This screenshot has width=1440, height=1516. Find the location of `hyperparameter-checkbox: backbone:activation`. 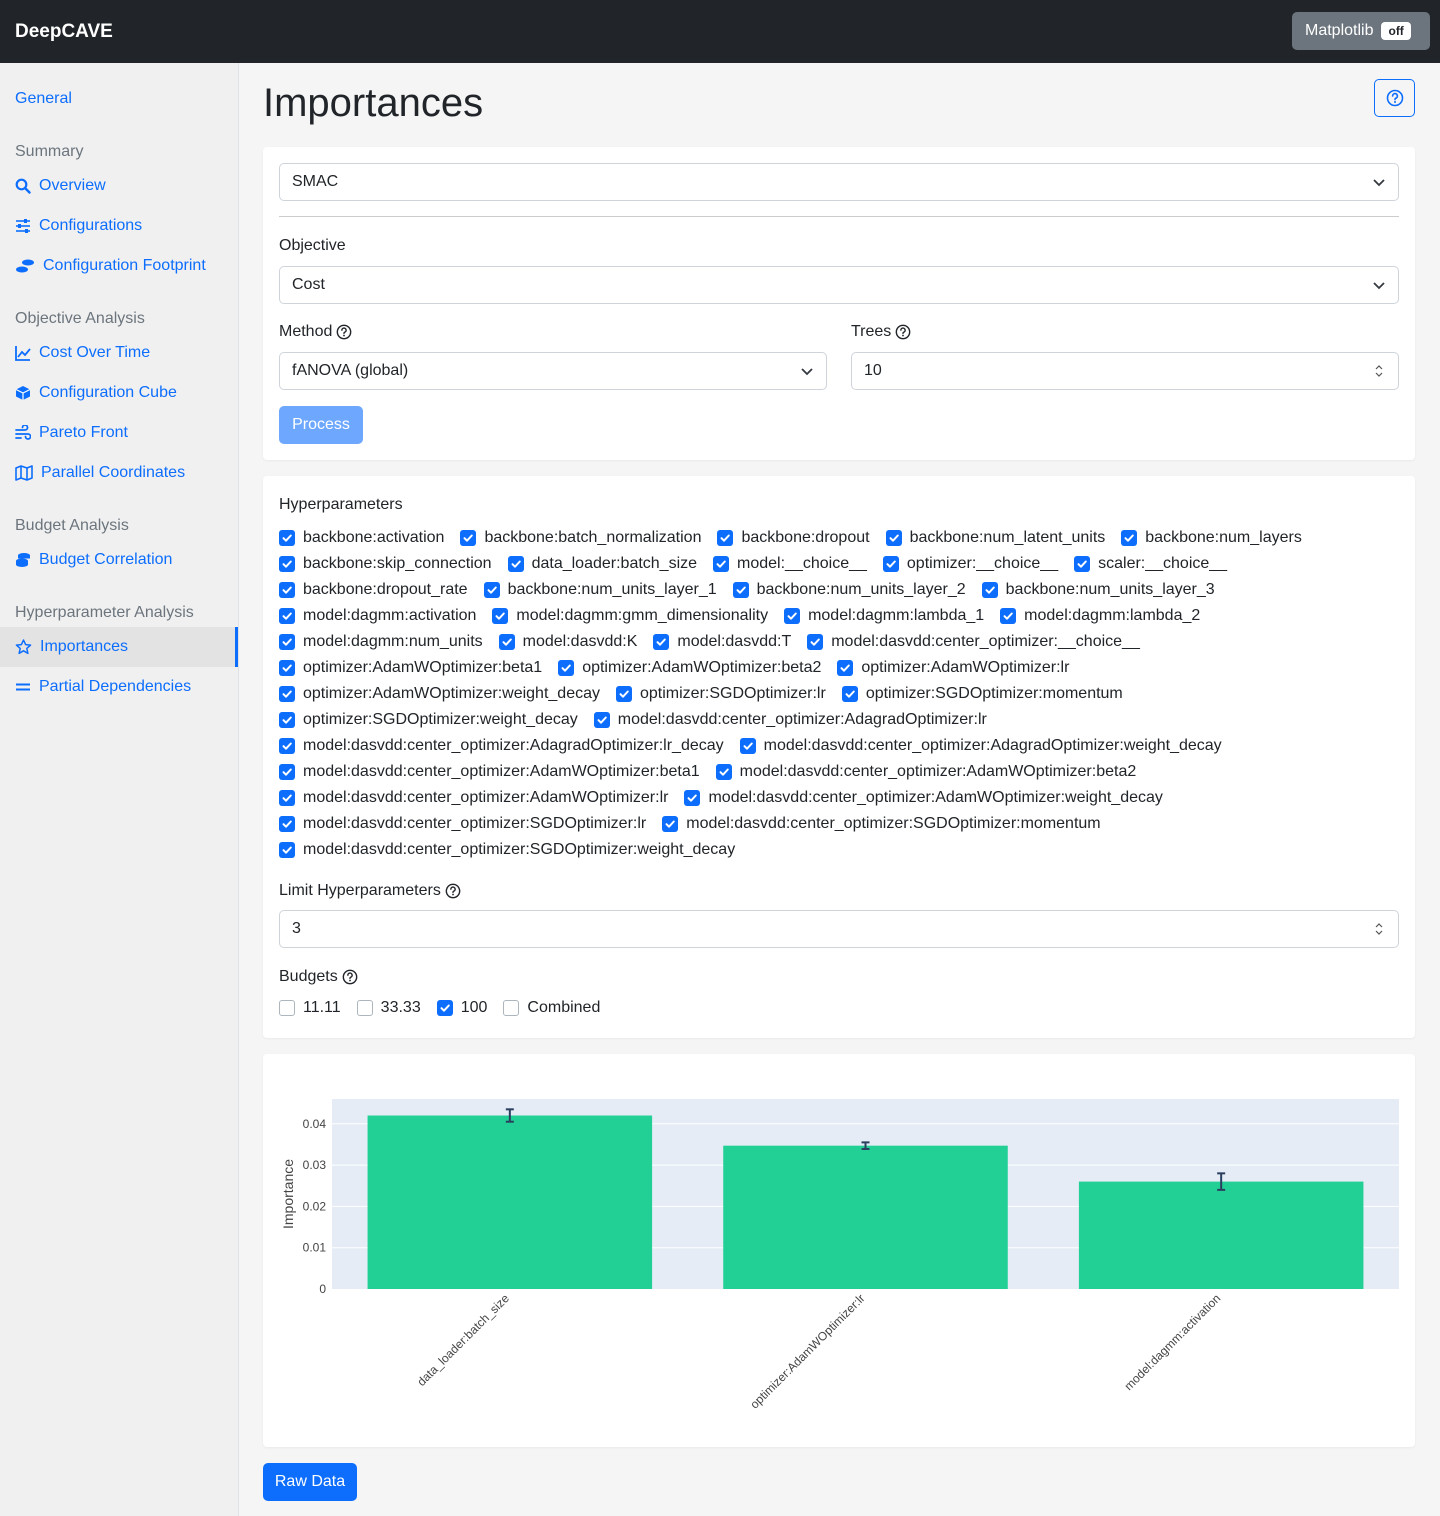

hyperparameter-checkbox: backbone:activation is located at coordinates (361, 538).